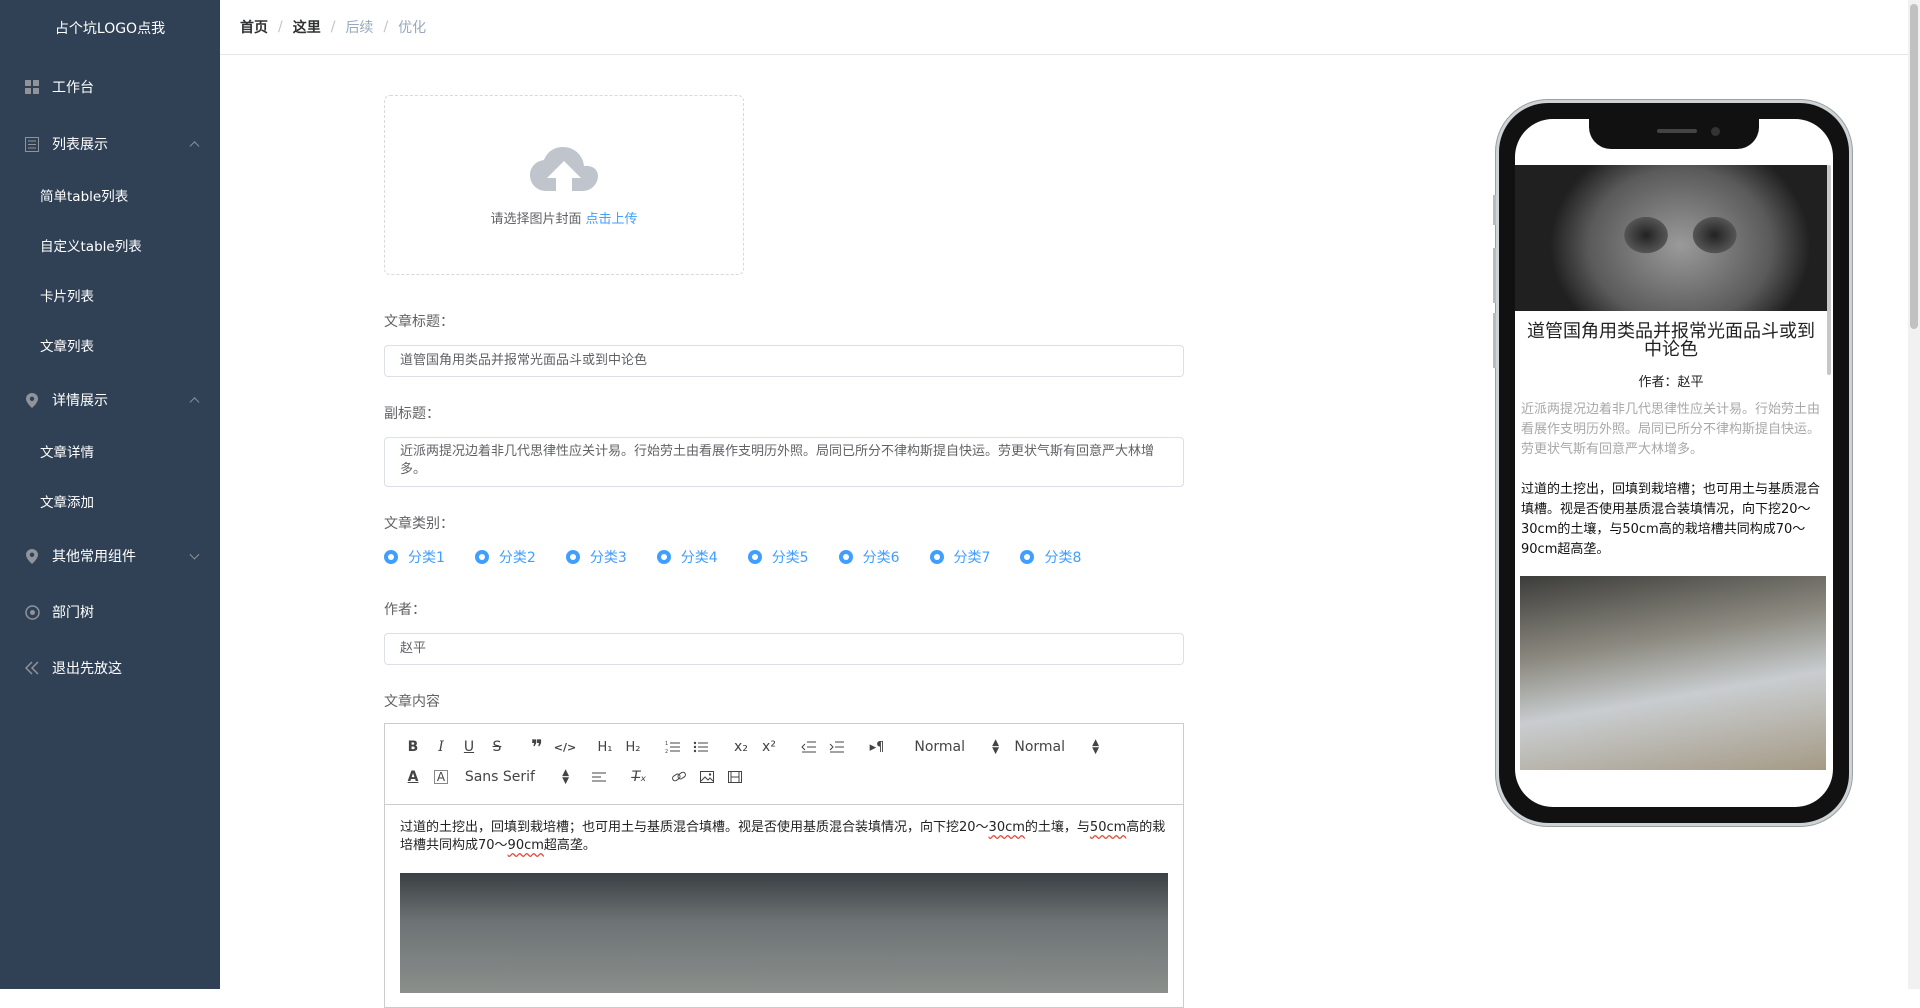  I want to click on video-icon, so click(735, 777).